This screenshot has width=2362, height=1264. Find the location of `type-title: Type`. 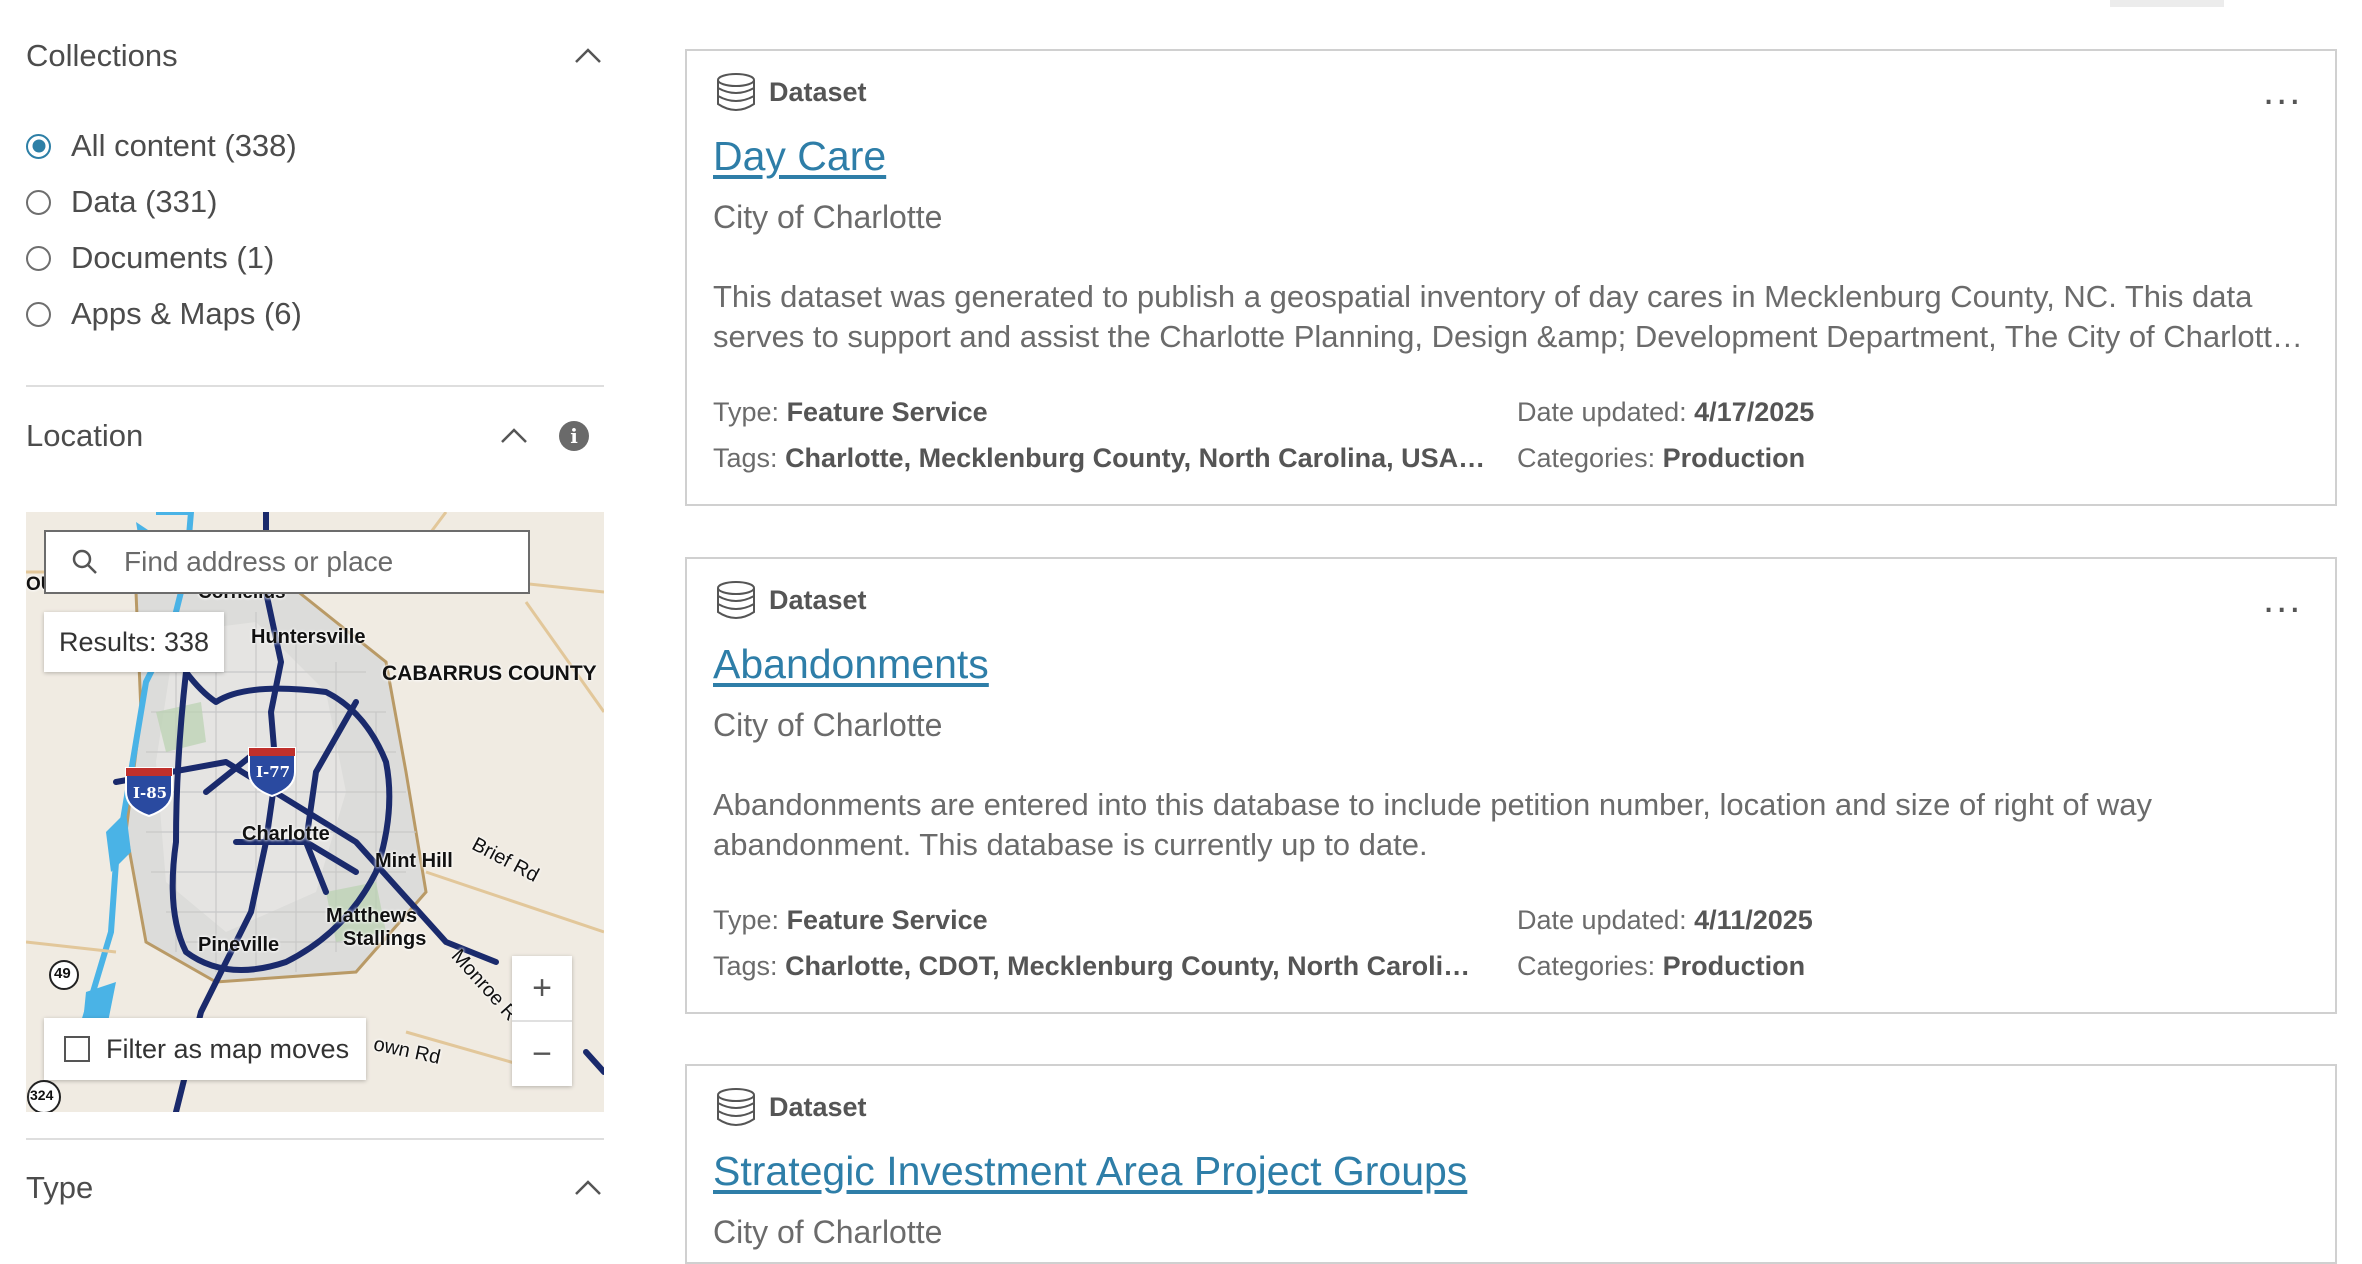

type-title: Type is located at coordinates (60, 1187).